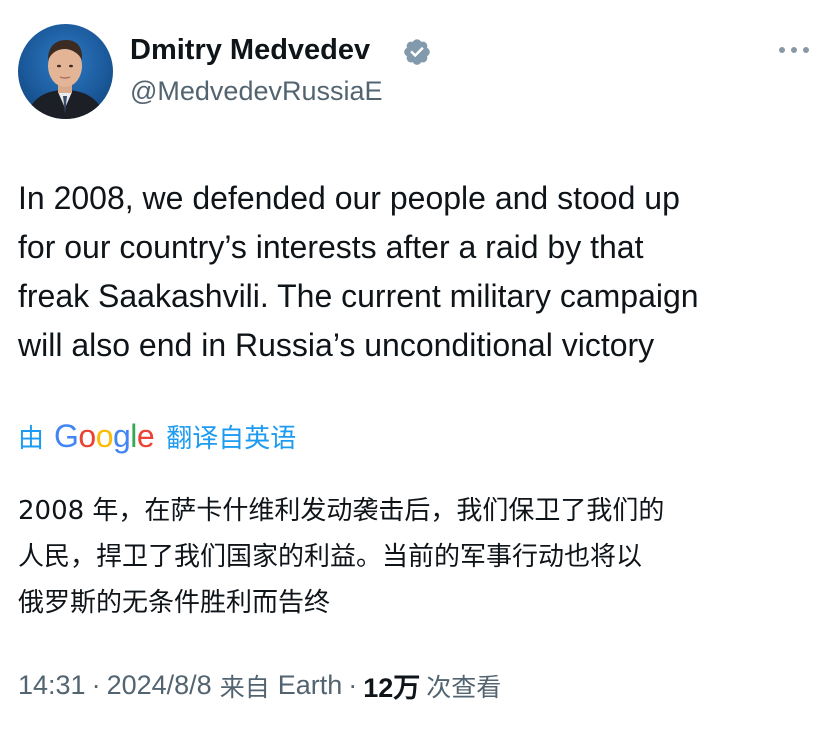  I want to click on google-logo-letter: l, so click(133, 435).